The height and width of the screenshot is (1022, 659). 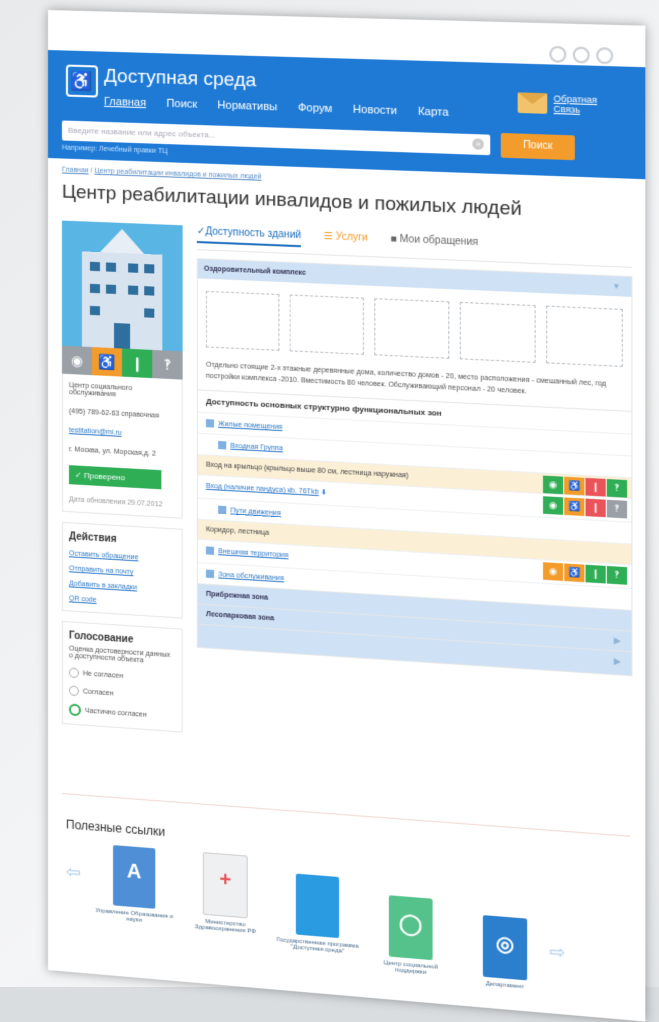 What do you see at coordinates (433, 112) in the screenshot?
I see `nav-map: Карта` at bounding box center [433, 112].